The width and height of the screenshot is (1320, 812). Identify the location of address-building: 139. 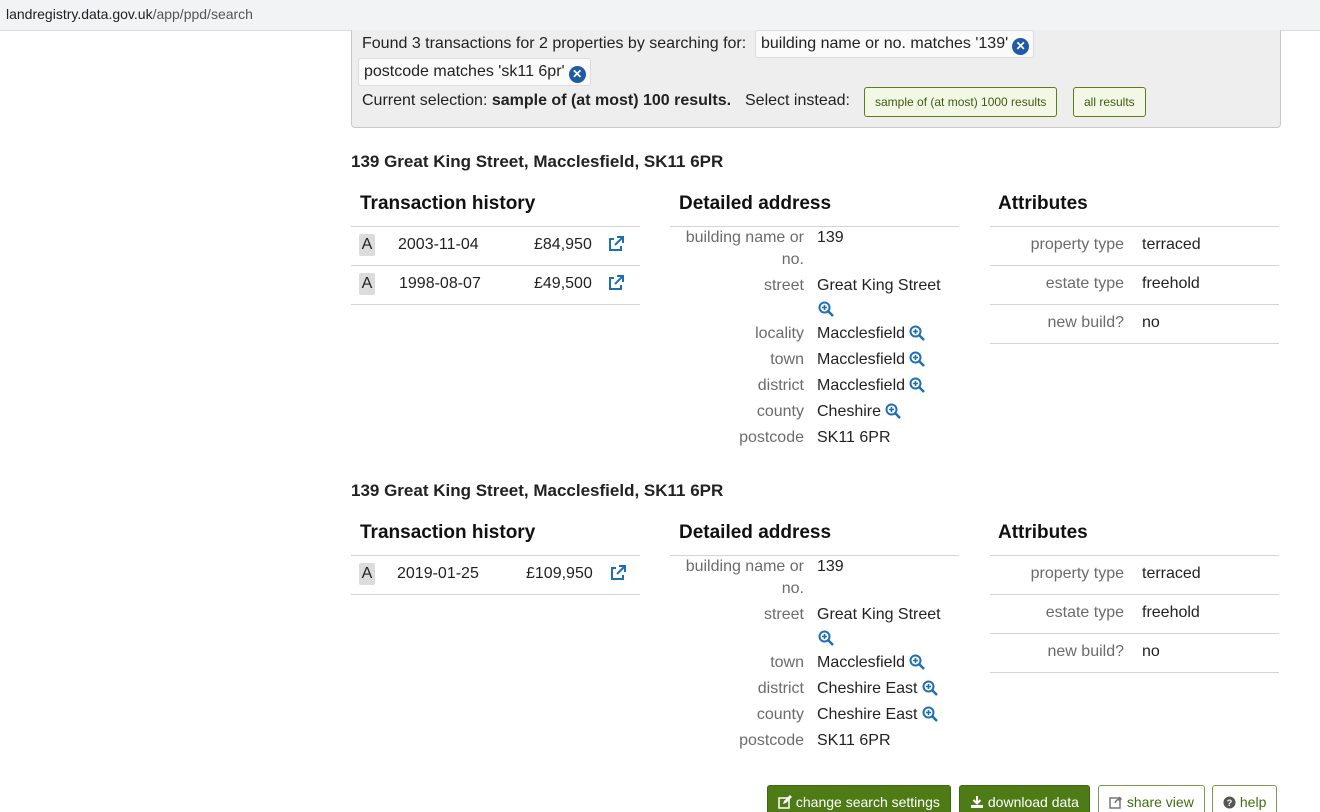
(830, 237).